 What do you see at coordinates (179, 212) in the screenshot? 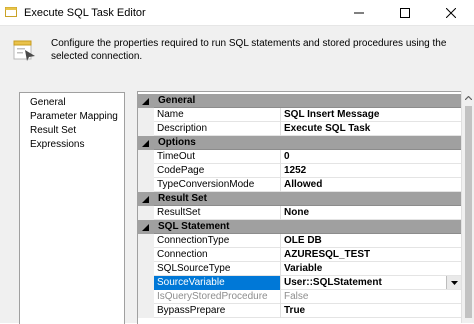
I see `property-name: ResultSet` at bounding box center [179, 212].